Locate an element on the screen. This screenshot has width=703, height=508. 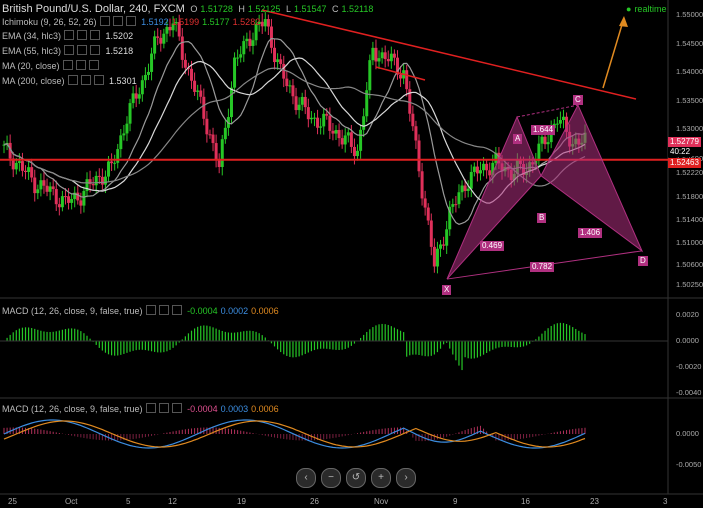
indicator-label: MA (20, close) is located at coordinates (31, 66).